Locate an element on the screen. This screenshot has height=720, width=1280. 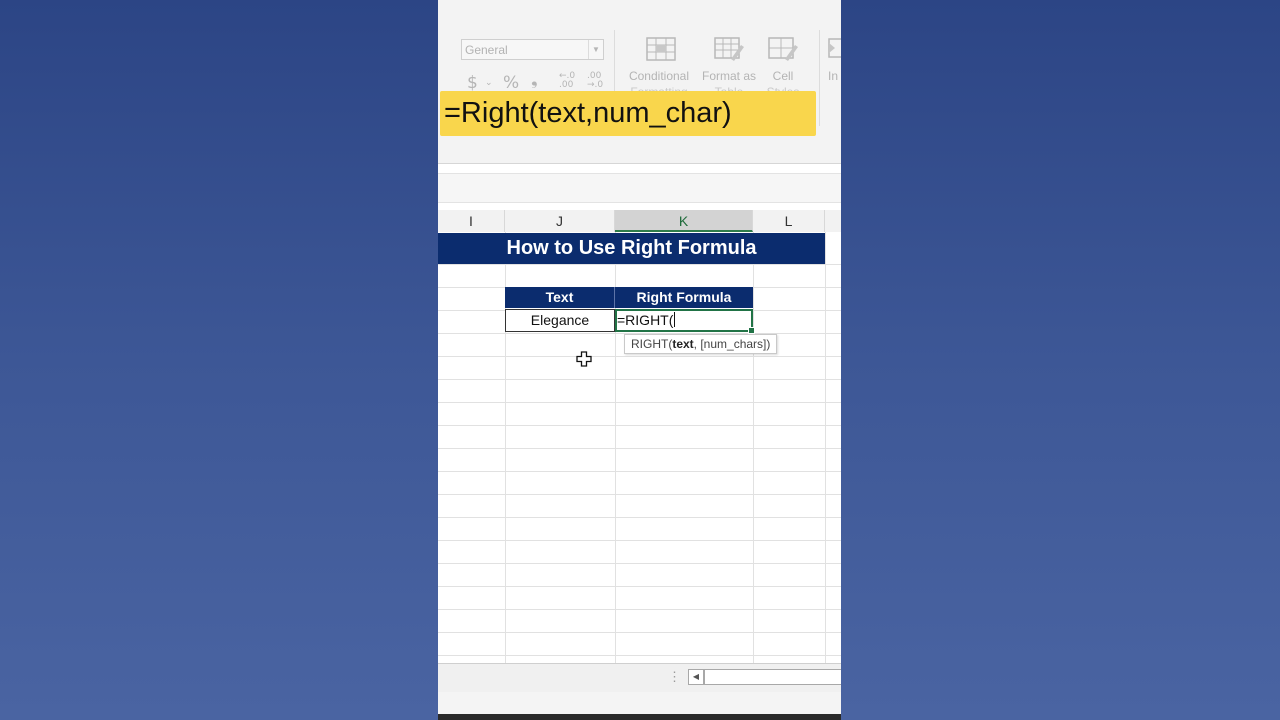
ribbon-separator is located at coordinates (819, 78).